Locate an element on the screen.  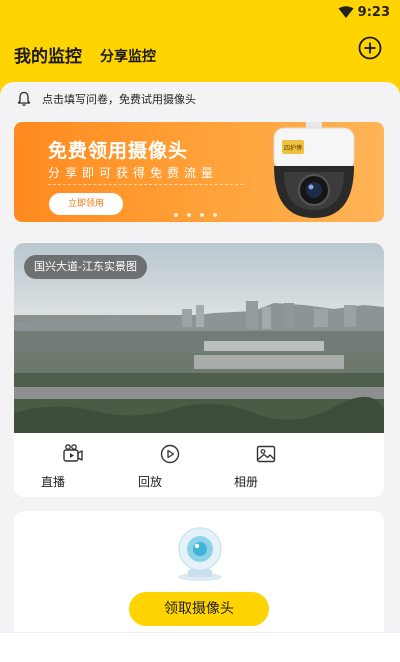
bottom-nav-bar is located at coordinates (200, 647).